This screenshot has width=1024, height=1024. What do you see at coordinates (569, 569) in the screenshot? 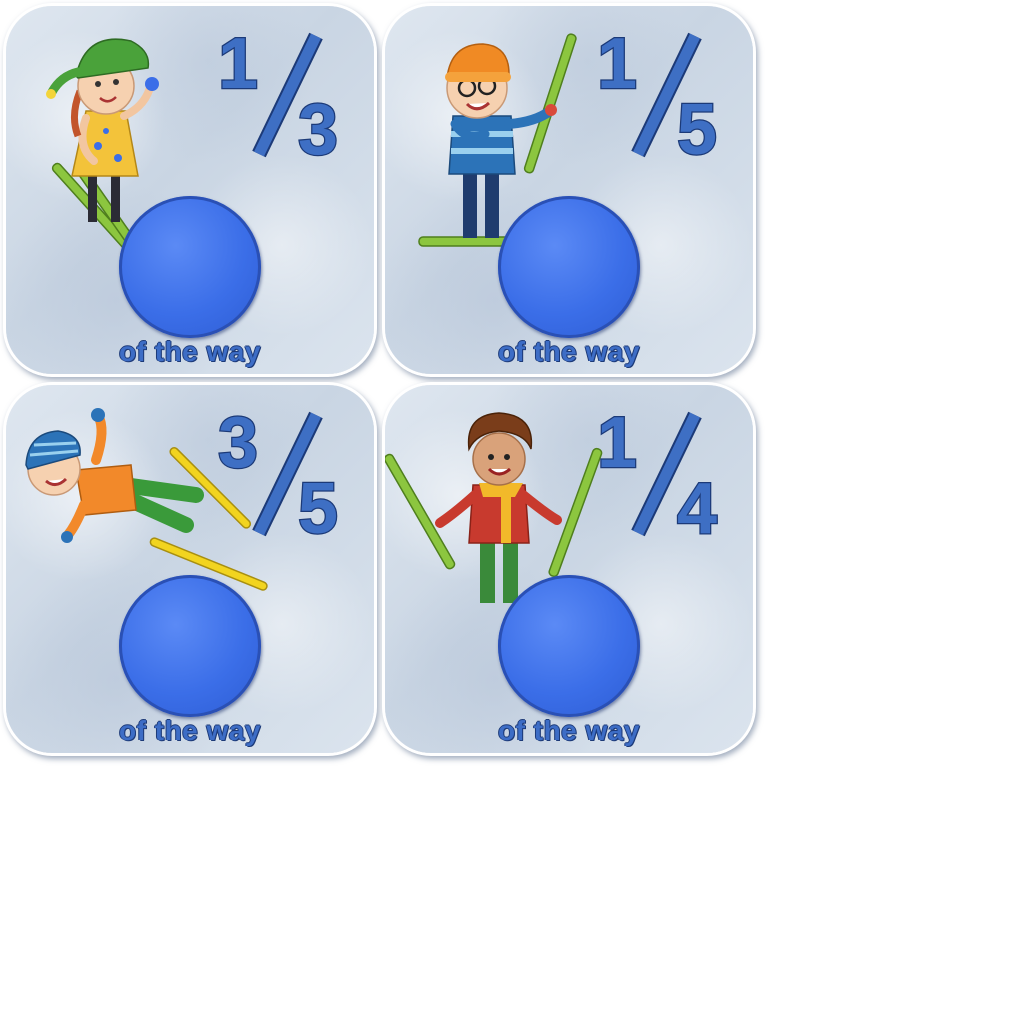
I see `fraction-card-1-4: 1 4 of the way` at bounding box center [569, 569].